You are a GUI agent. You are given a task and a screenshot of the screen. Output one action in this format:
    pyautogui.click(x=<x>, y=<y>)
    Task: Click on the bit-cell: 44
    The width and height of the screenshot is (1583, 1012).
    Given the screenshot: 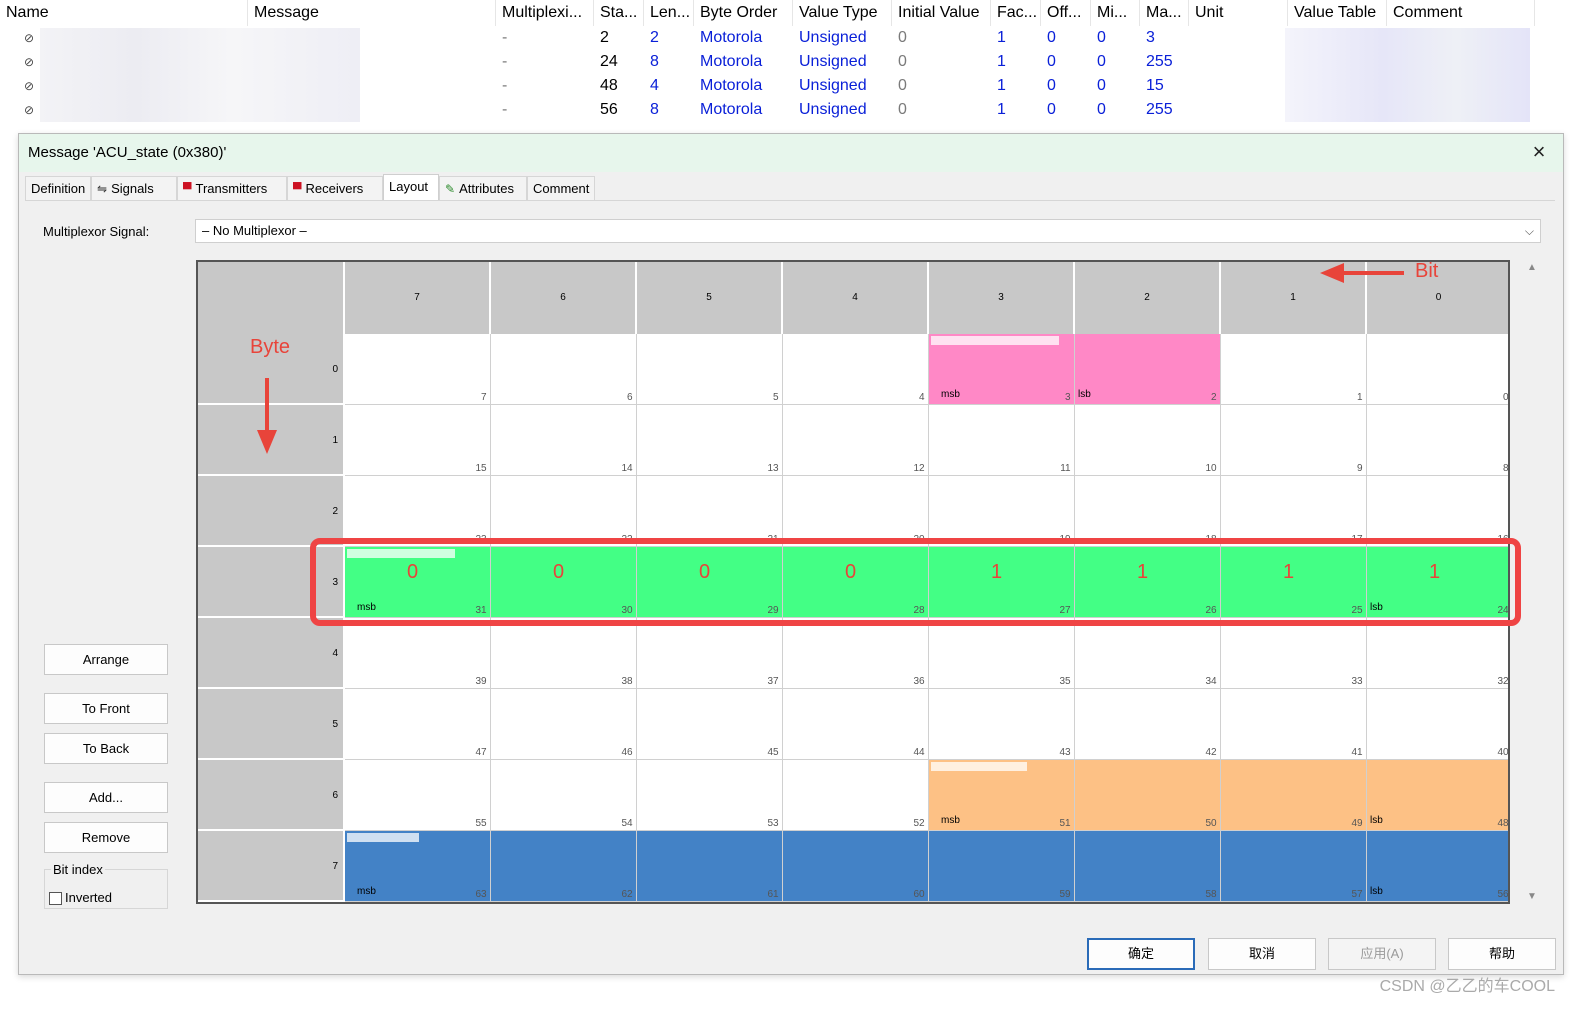 What is the action you would take?
    pyautogui.click(x=856, y=724)
    